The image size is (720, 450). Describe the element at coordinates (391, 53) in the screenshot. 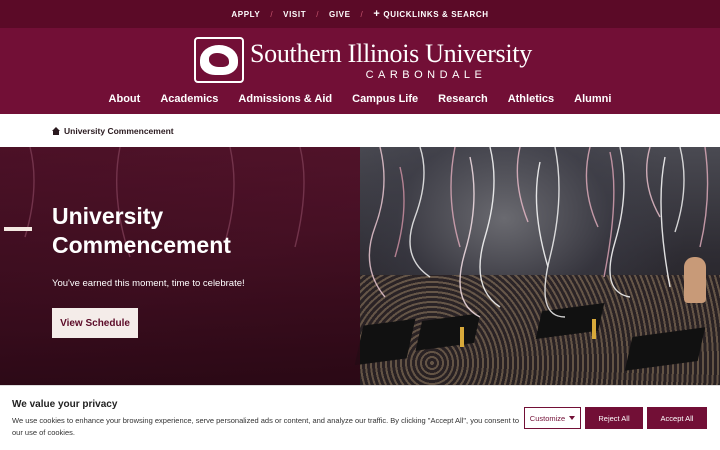

I see `university-name: Southern Illinois University` at that location.